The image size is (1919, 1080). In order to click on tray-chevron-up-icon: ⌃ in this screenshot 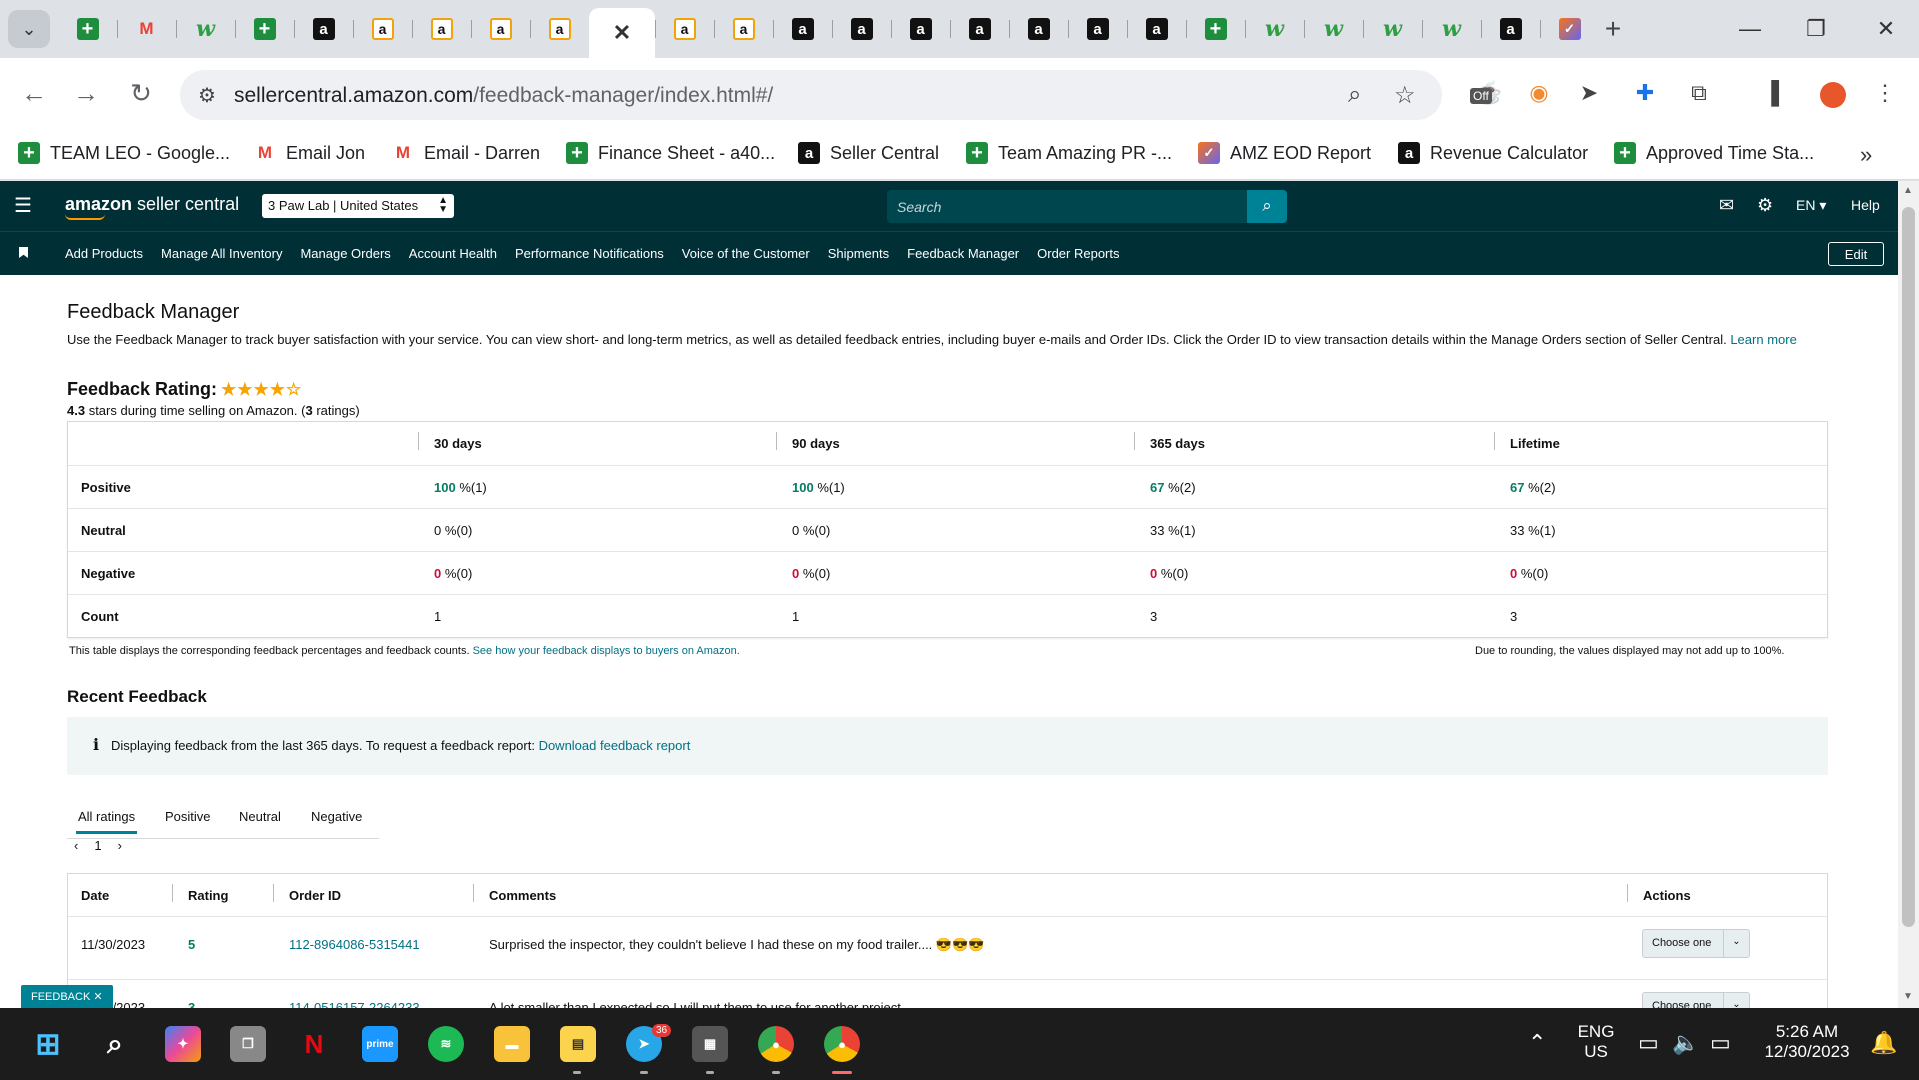, I will do `click(1537, 1043)`.